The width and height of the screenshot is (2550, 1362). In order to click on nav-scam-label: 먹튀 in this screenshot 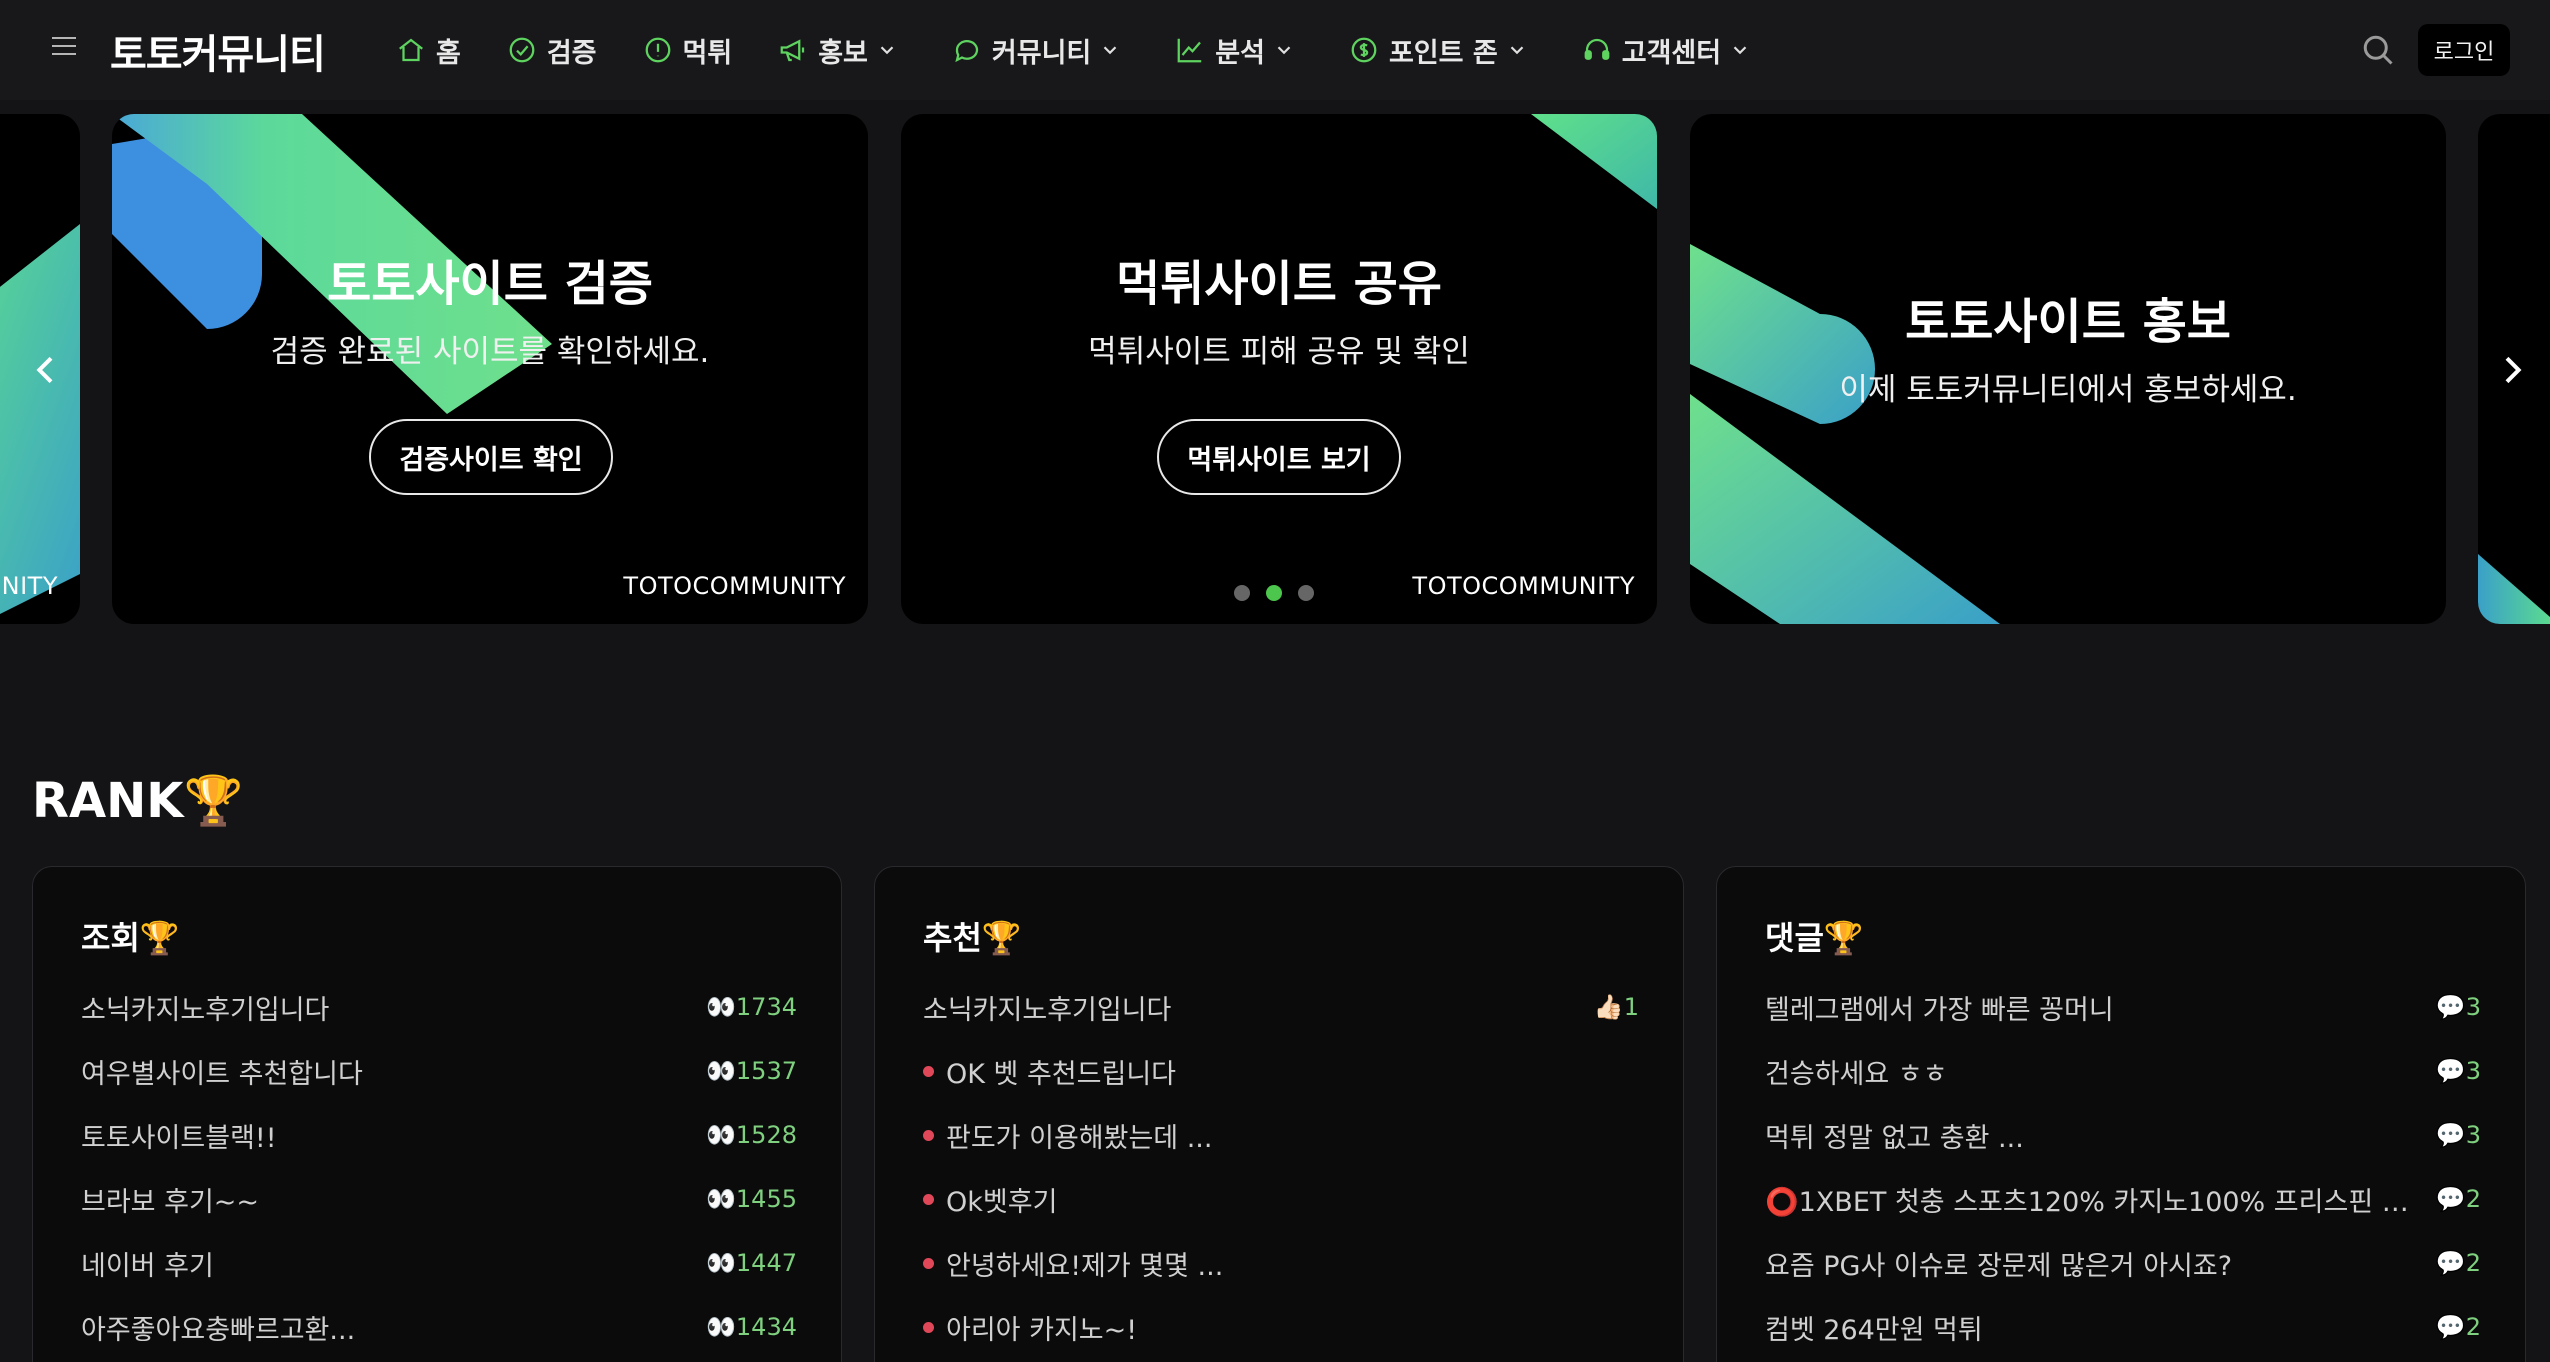, I will do `click(707, 53)`.